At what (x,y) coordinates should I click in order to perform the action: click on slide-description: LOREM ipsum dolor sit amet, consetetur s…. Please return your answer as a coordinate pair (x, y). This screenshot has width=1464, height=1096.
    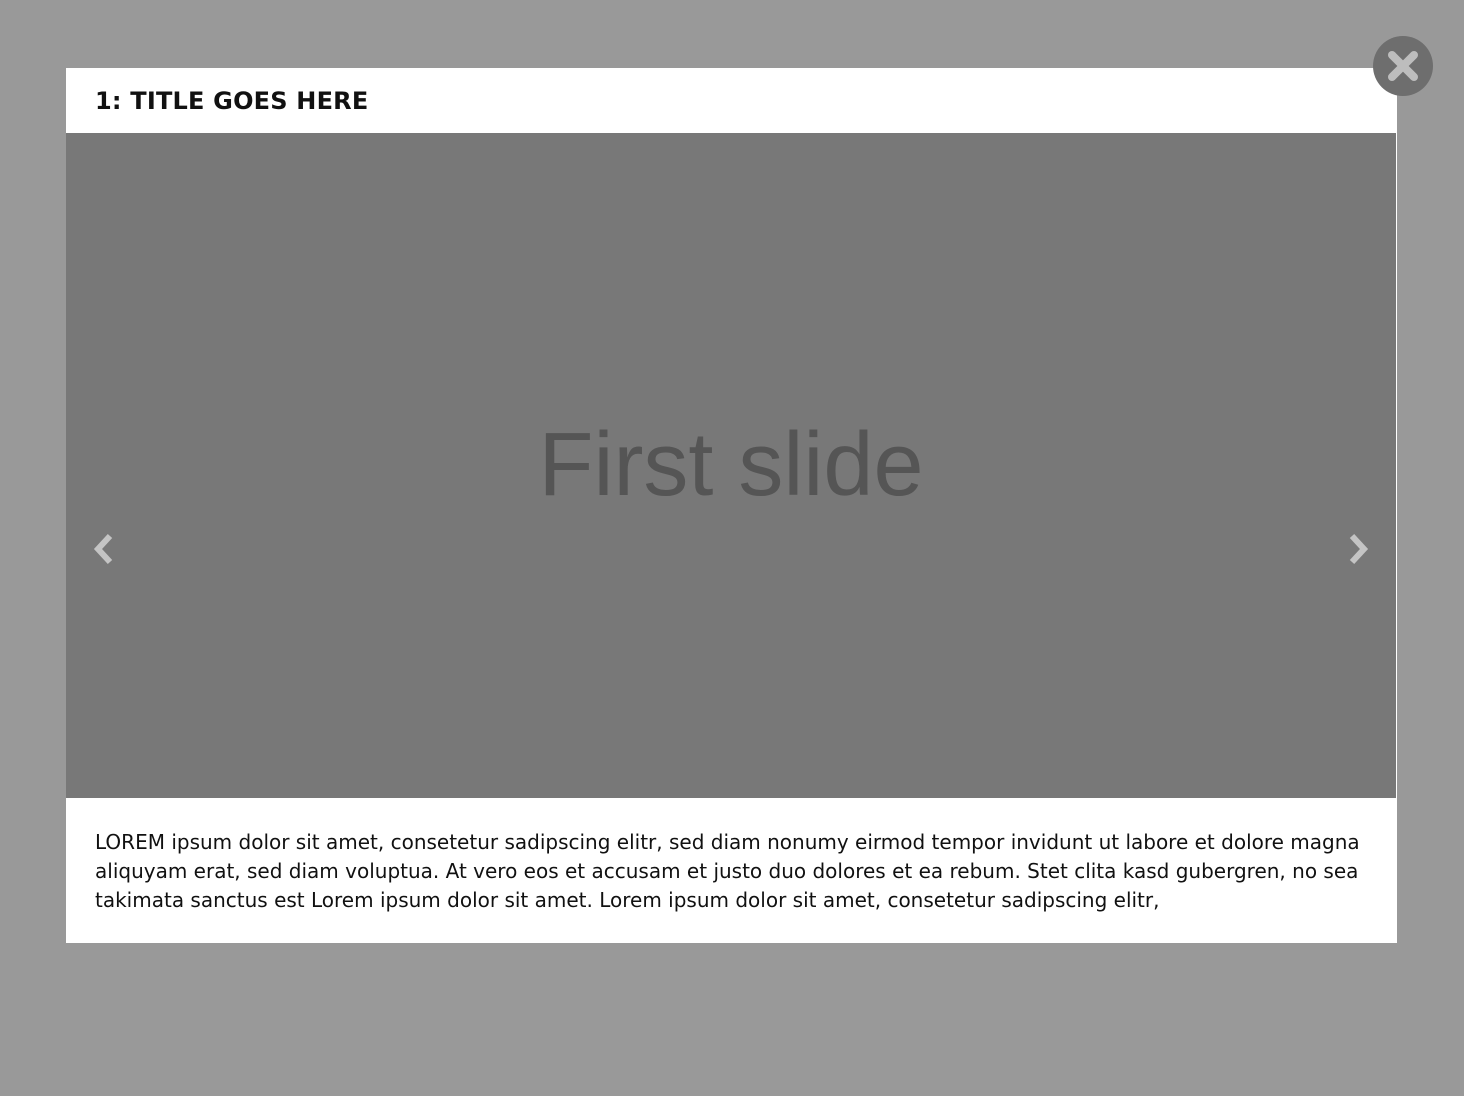
    Looking at the image, I should click on (727, 871).